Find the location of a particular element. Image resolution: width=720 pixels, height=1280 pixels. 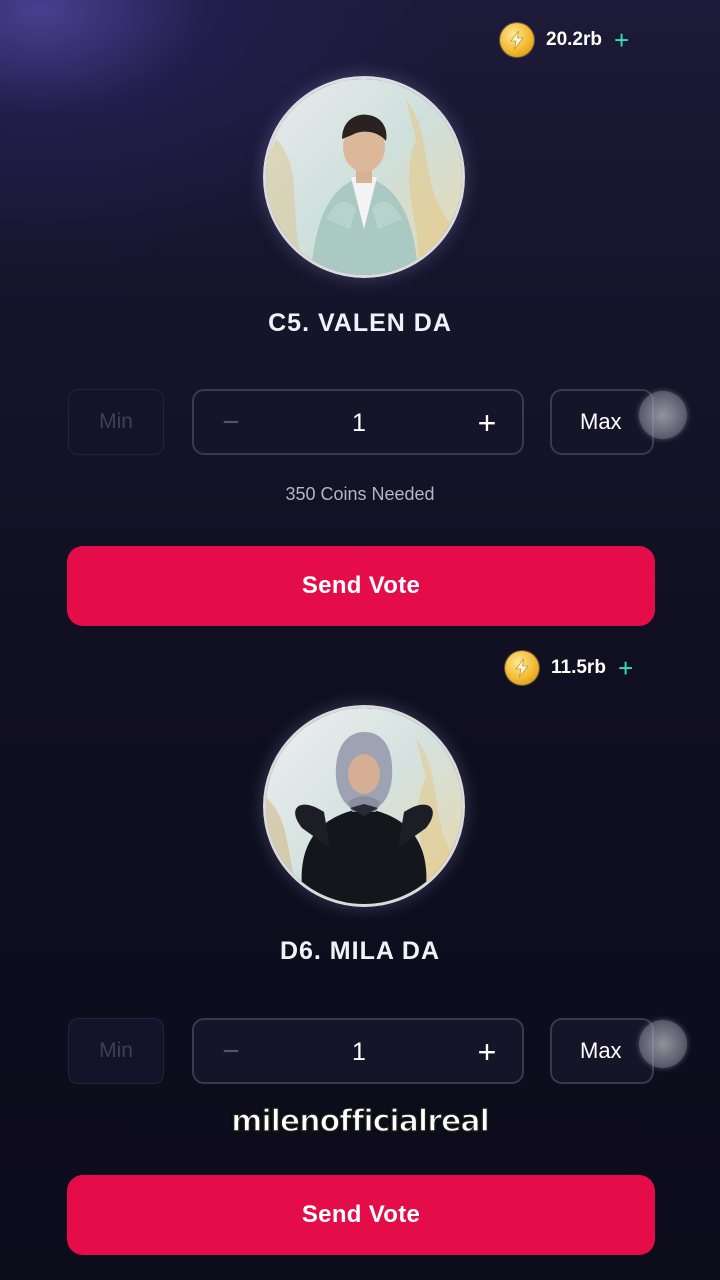

coin-balance-value: 20.2rb is located at coordinates (574, 39).